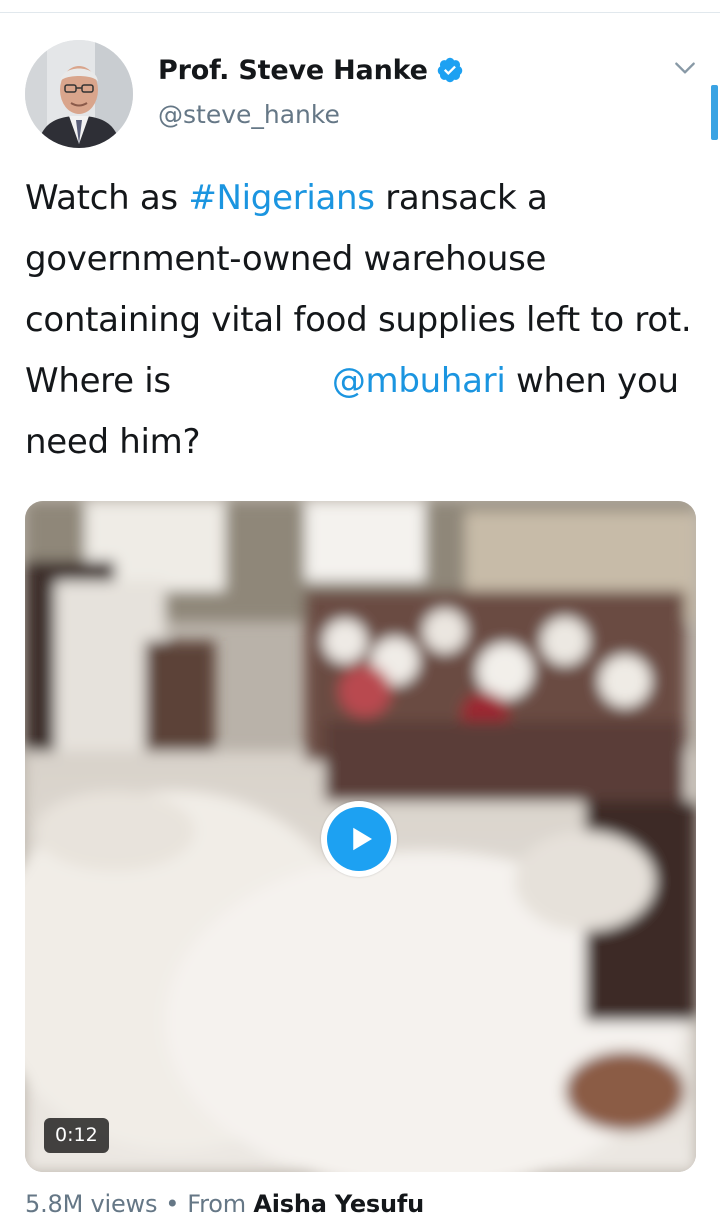 The image size is (720, 1225). What do you see at coordinates (338, 1204) in the screenshot?
I see `source-account-link: Aisha Yesufu` at bounding box center [338, 1204].